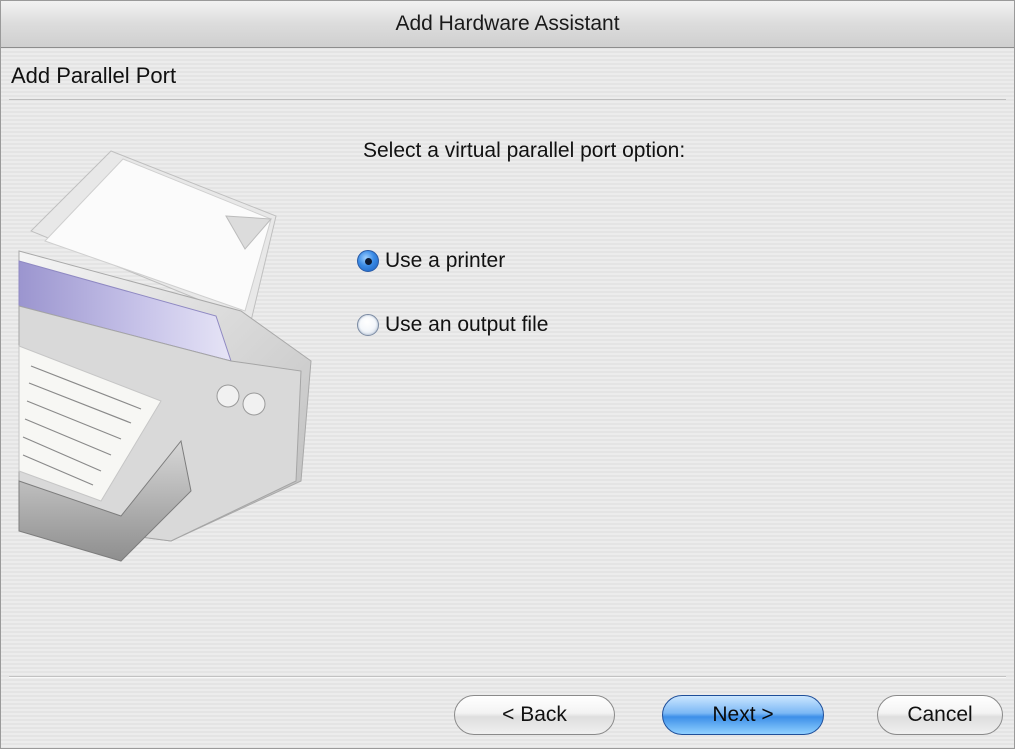  What do you see at coordinates (524, 150) in the screenshot?
I see `option-prompt: Select a virtual parallel port option:` at bounding box center [524, 150].